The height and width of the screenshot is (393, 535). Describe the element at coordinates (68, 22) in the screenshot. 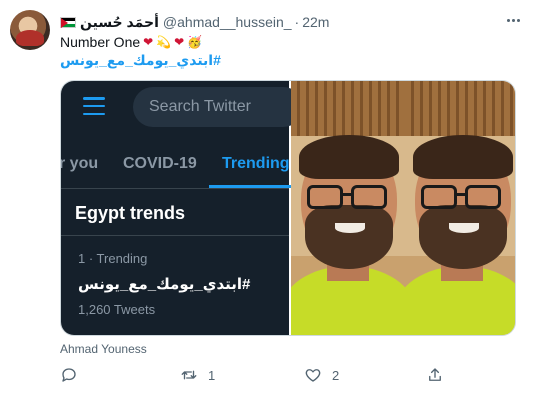

I see `palestine-flag-icon` at that location.